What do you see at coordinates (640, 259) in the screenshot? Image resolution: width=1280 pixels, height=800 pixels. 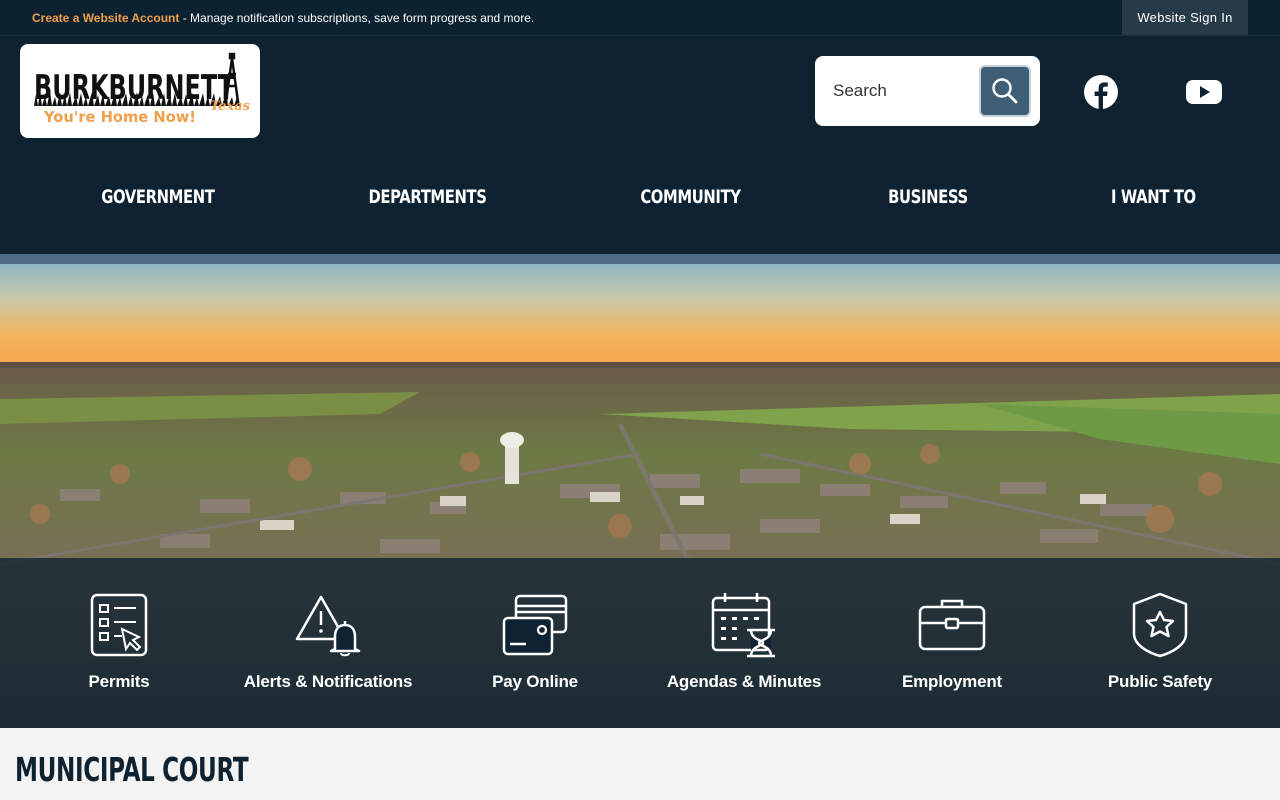 I see `header-divider` at bounding box center [640, 259].